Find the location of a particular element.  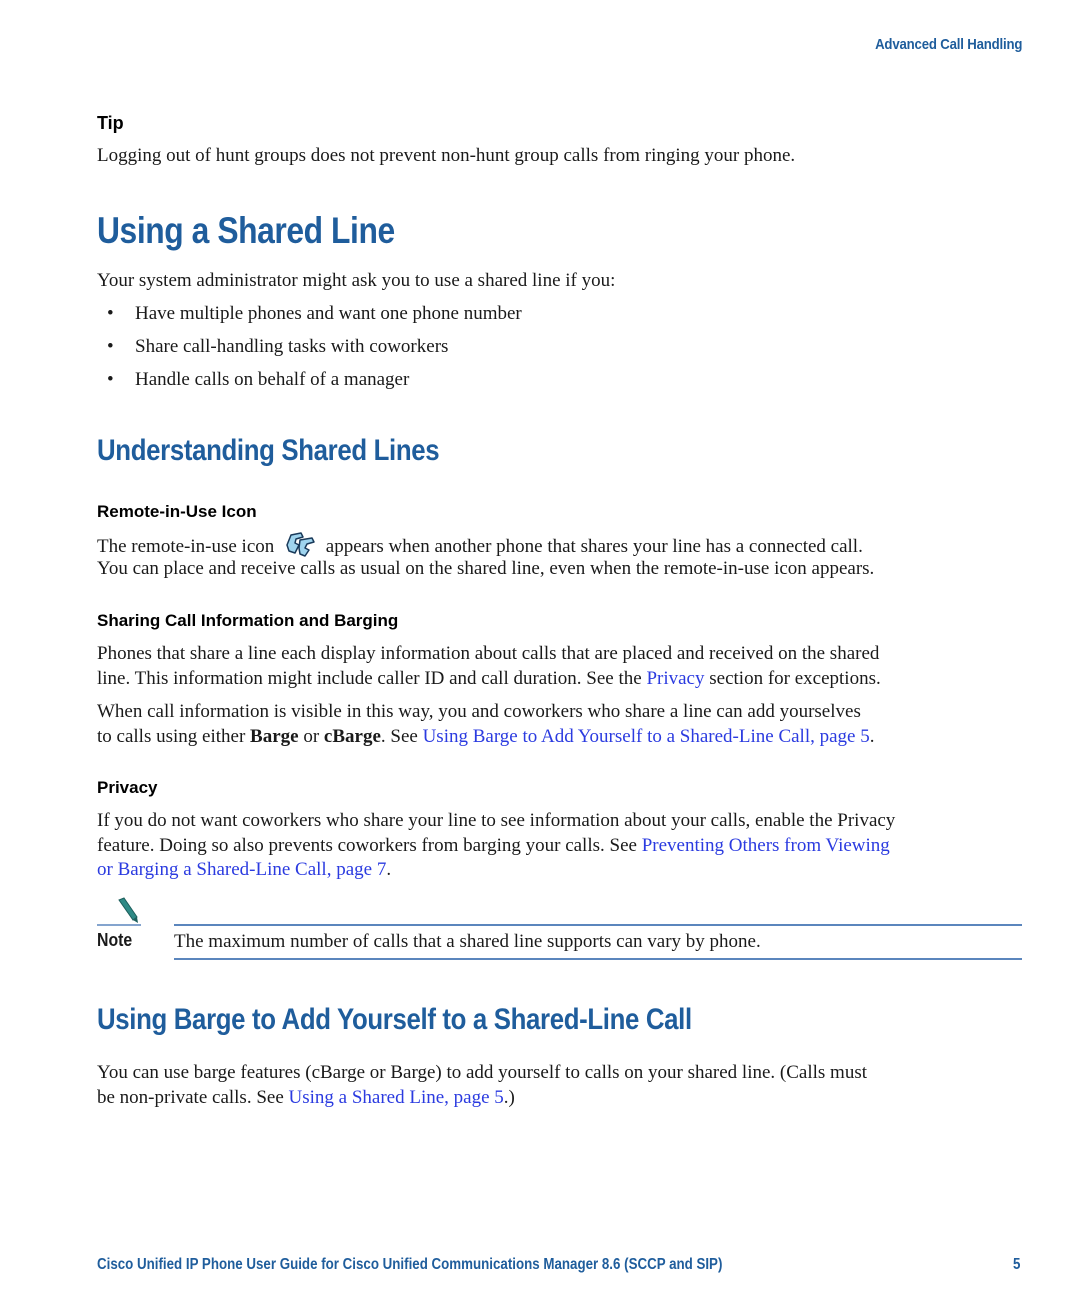

cbarge-term: cBarge is located at coordinates (352, 736).